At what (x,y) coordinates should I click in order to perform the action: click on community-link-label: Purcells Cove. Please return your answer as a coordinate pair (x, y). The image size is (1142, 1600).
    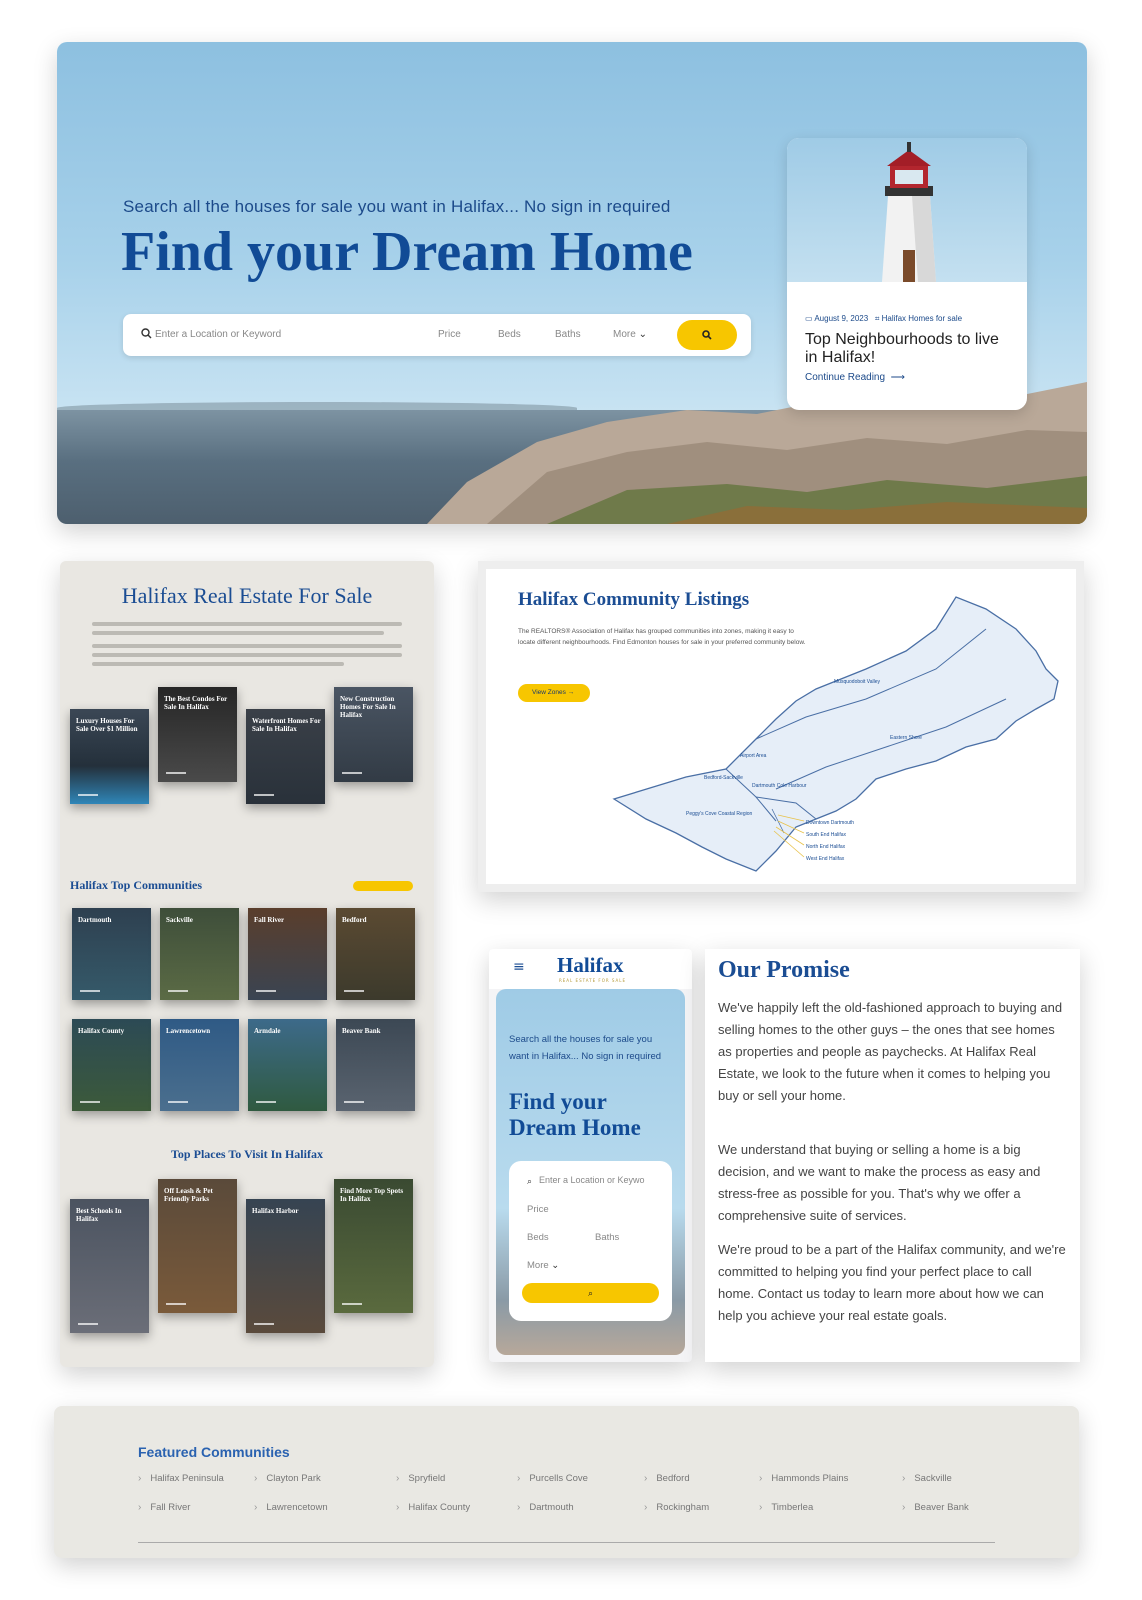
    Looking at the image, I should click on (558, 1478).